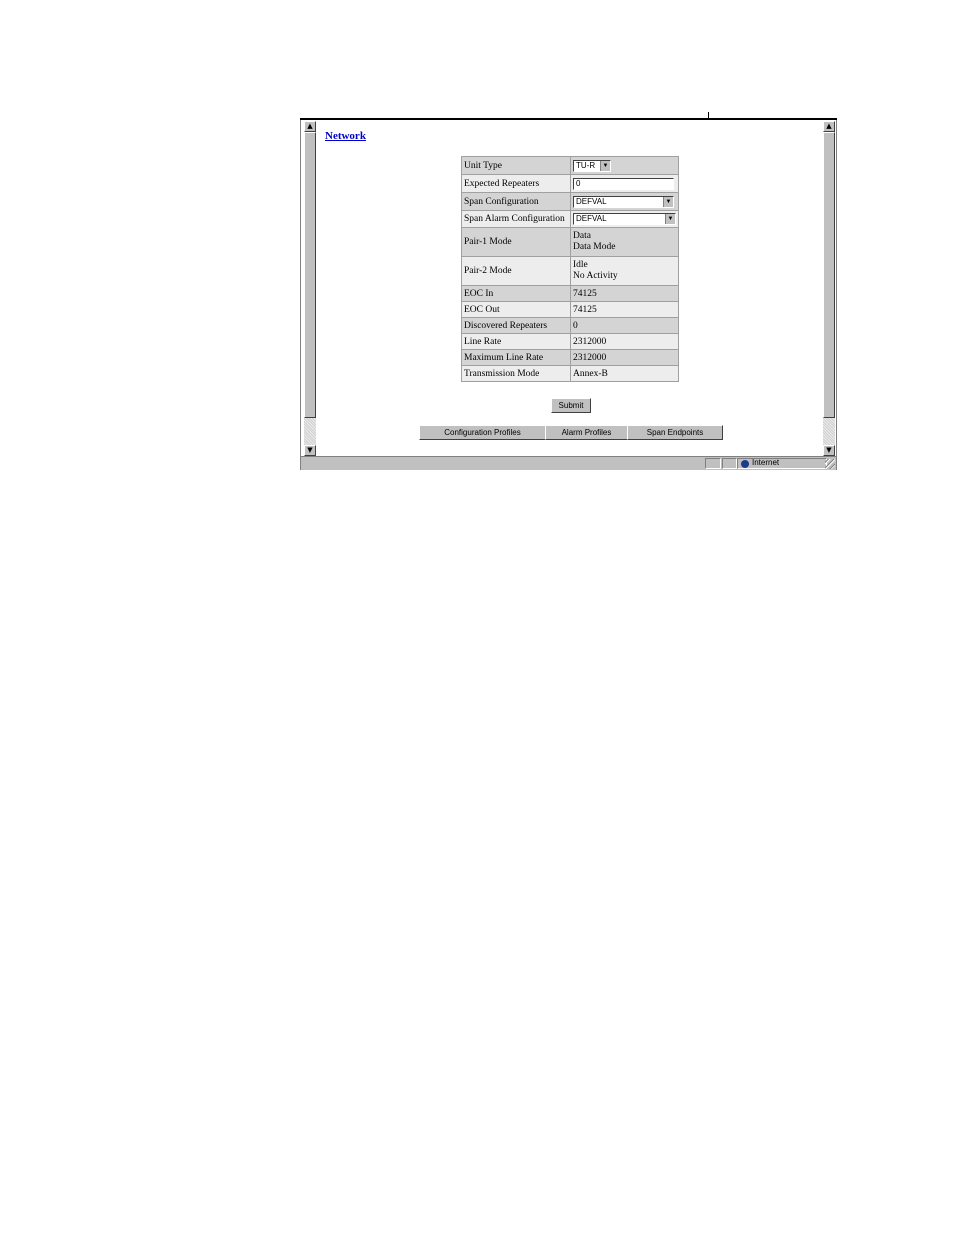 This screenshot has width=954, height=1235. Describe the element at coordinates (829, 450) in the screenshot. I see `right-scroll-down-icon: ▼` at that location.